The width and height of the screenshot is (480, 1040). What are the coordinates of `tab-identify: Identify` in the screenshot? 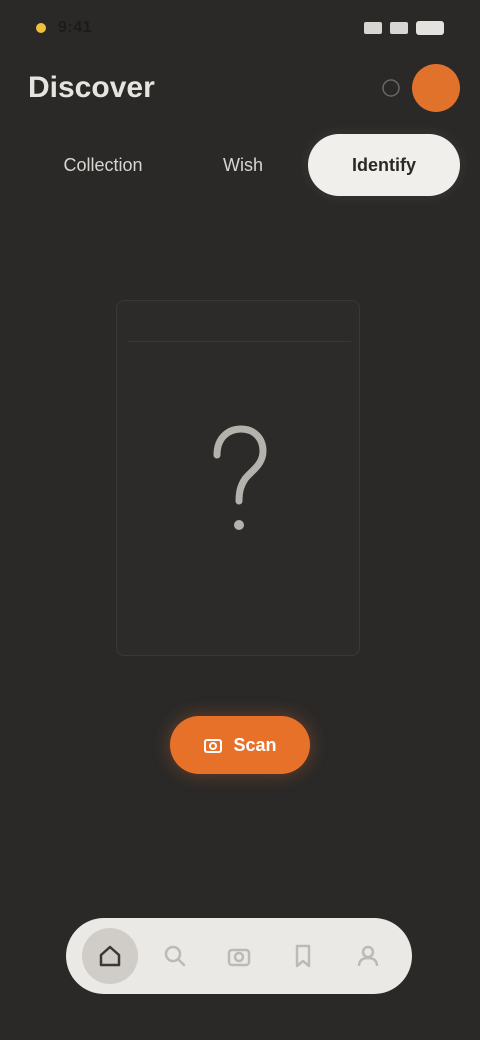 It's located at (384, 165).